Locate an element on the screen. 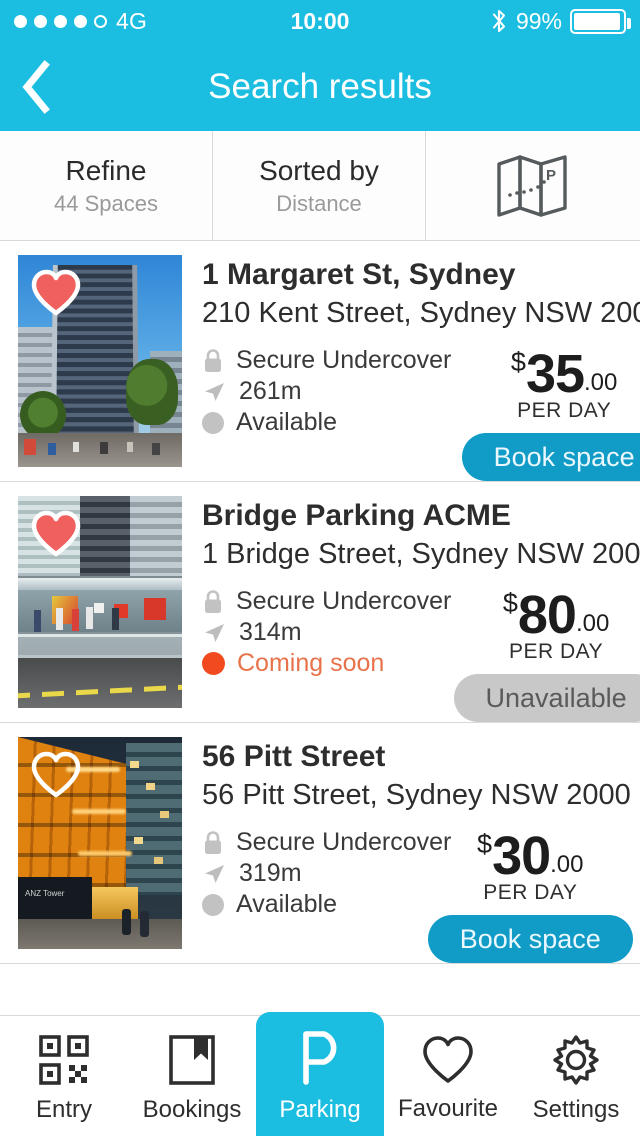  unavailable-button: Unavailable is located at coordinates (546, 698).